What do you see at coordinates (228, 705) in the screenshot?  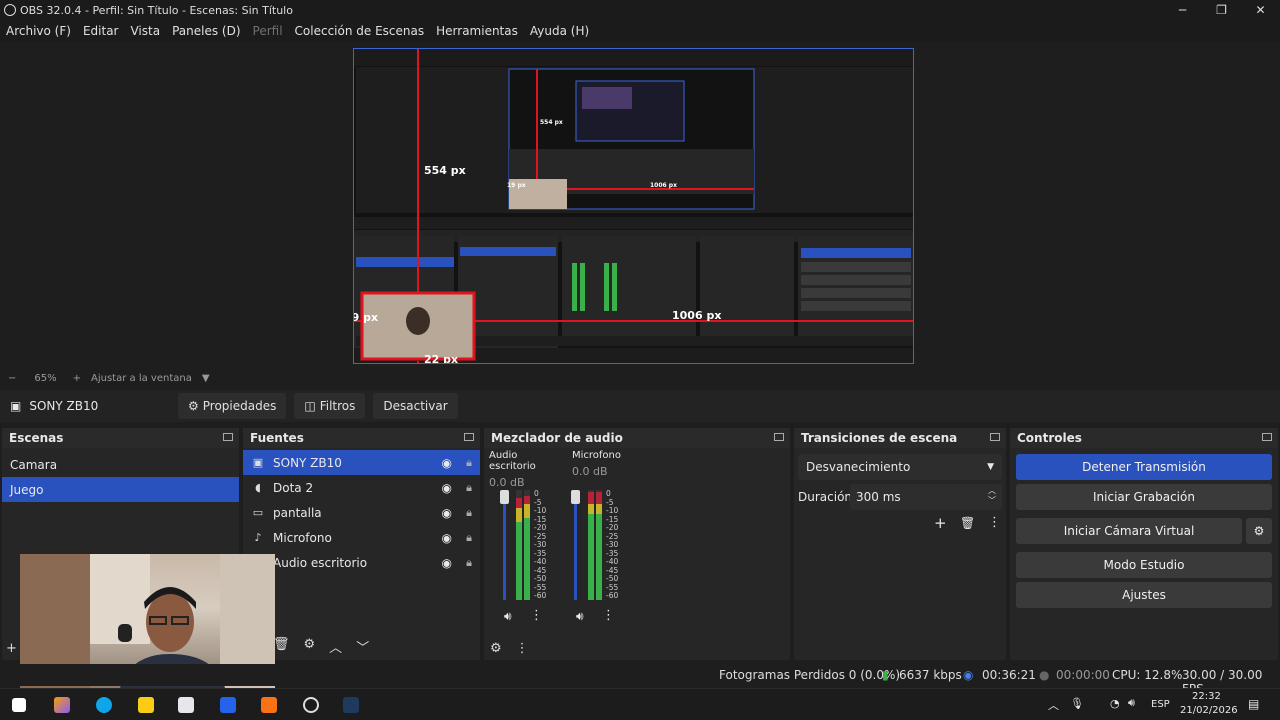 I see `outlook-icon` at bounding box center [228, 705].